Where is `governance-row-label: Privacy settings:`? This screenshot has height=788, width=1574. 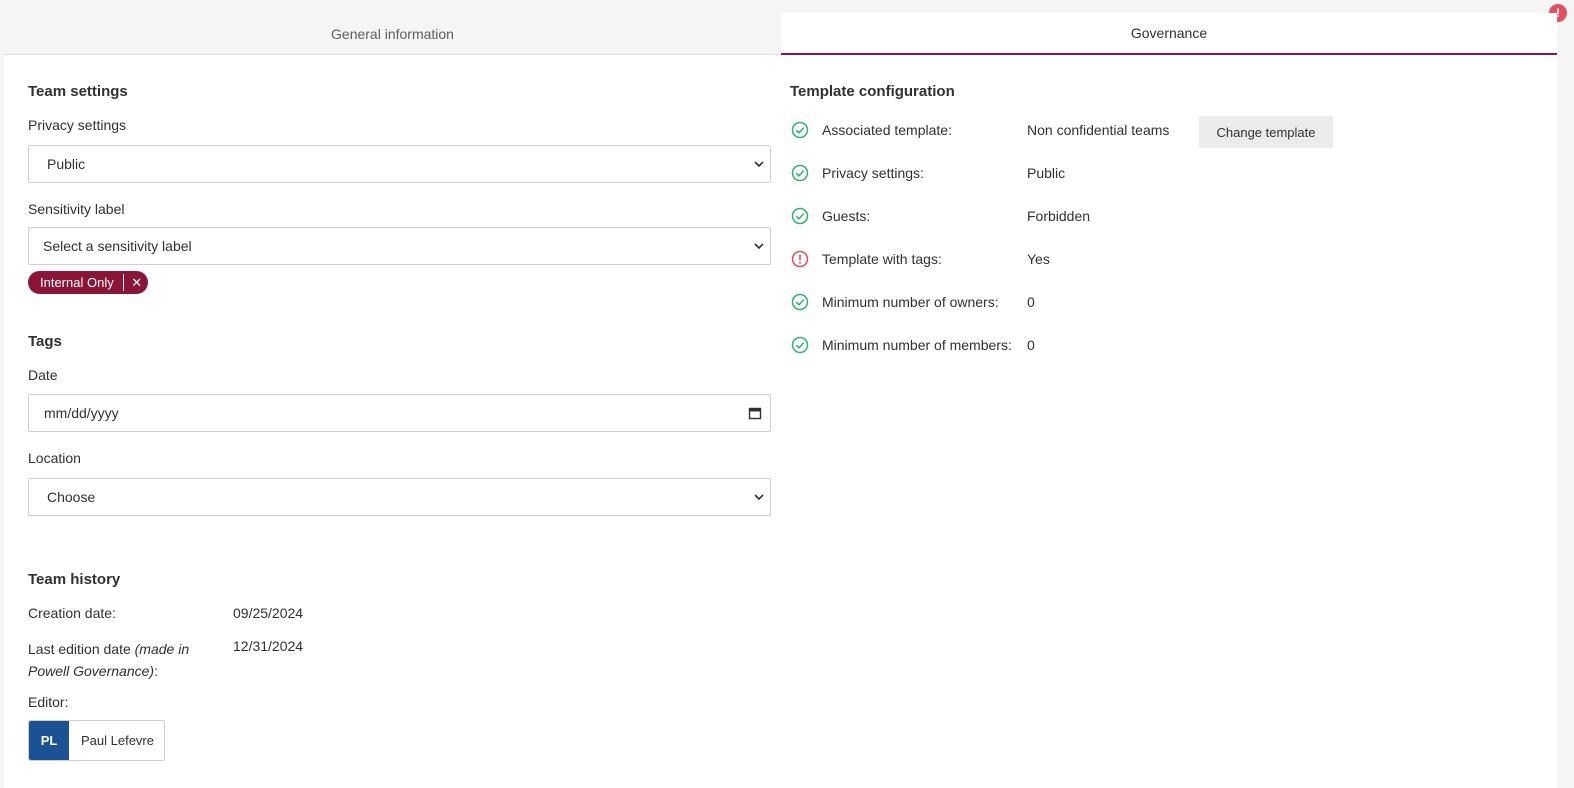
governance-row-label: Privacy settings: is located at coordinates (873, 173).